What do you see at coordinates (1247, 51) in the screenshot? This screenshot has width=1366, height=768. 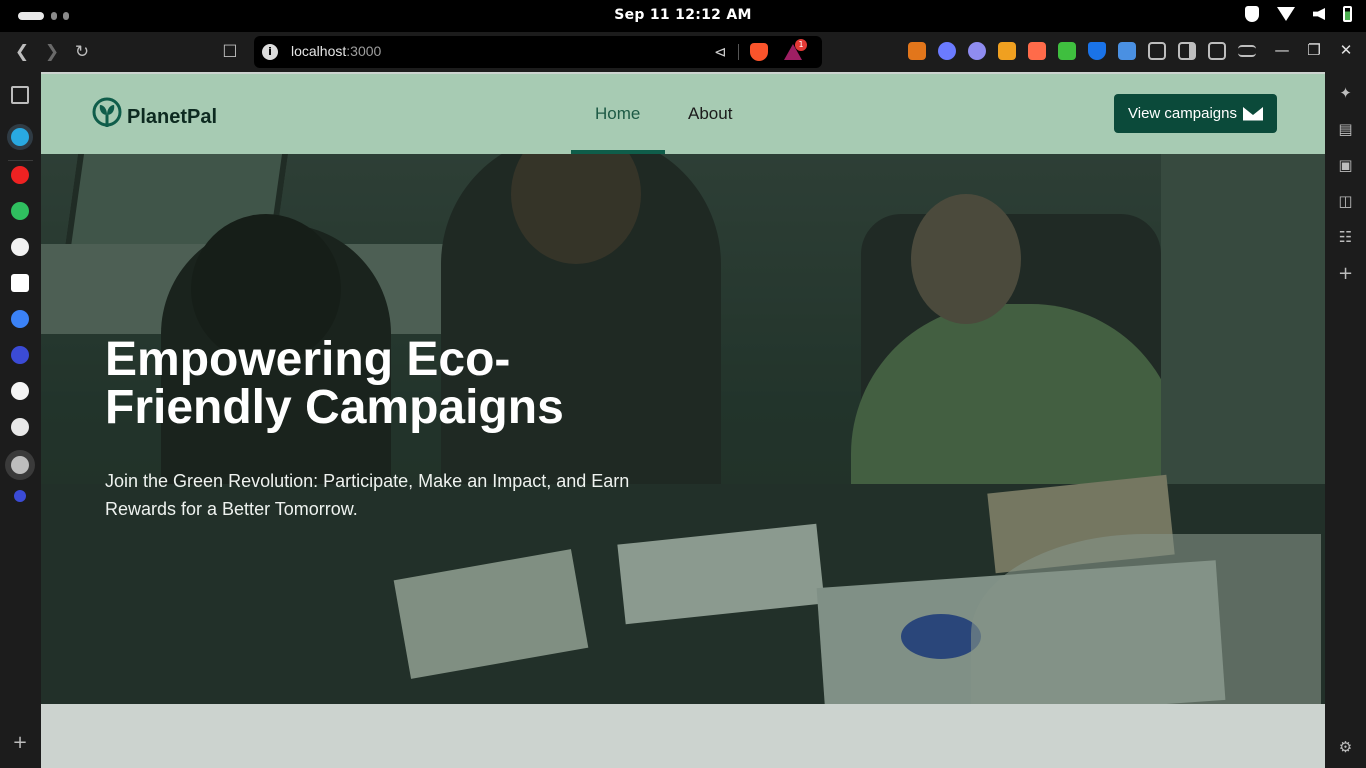 I see `menu-icon` at bounding box center [1247, 51].